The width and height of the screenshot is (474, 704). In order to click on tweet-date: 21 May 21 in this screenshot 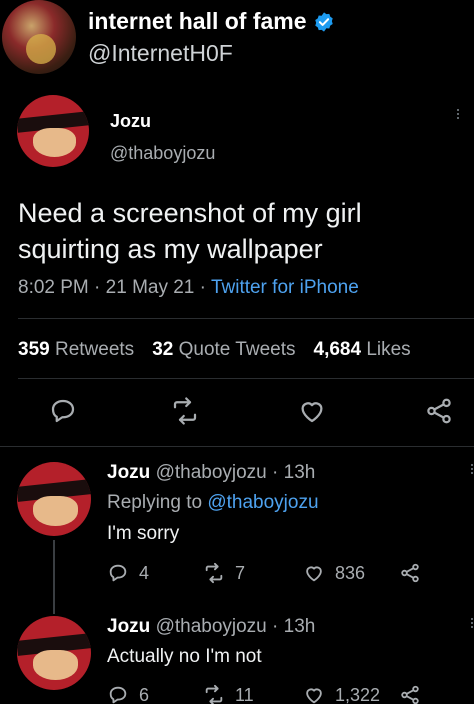, I will do `click(150, 287)`.